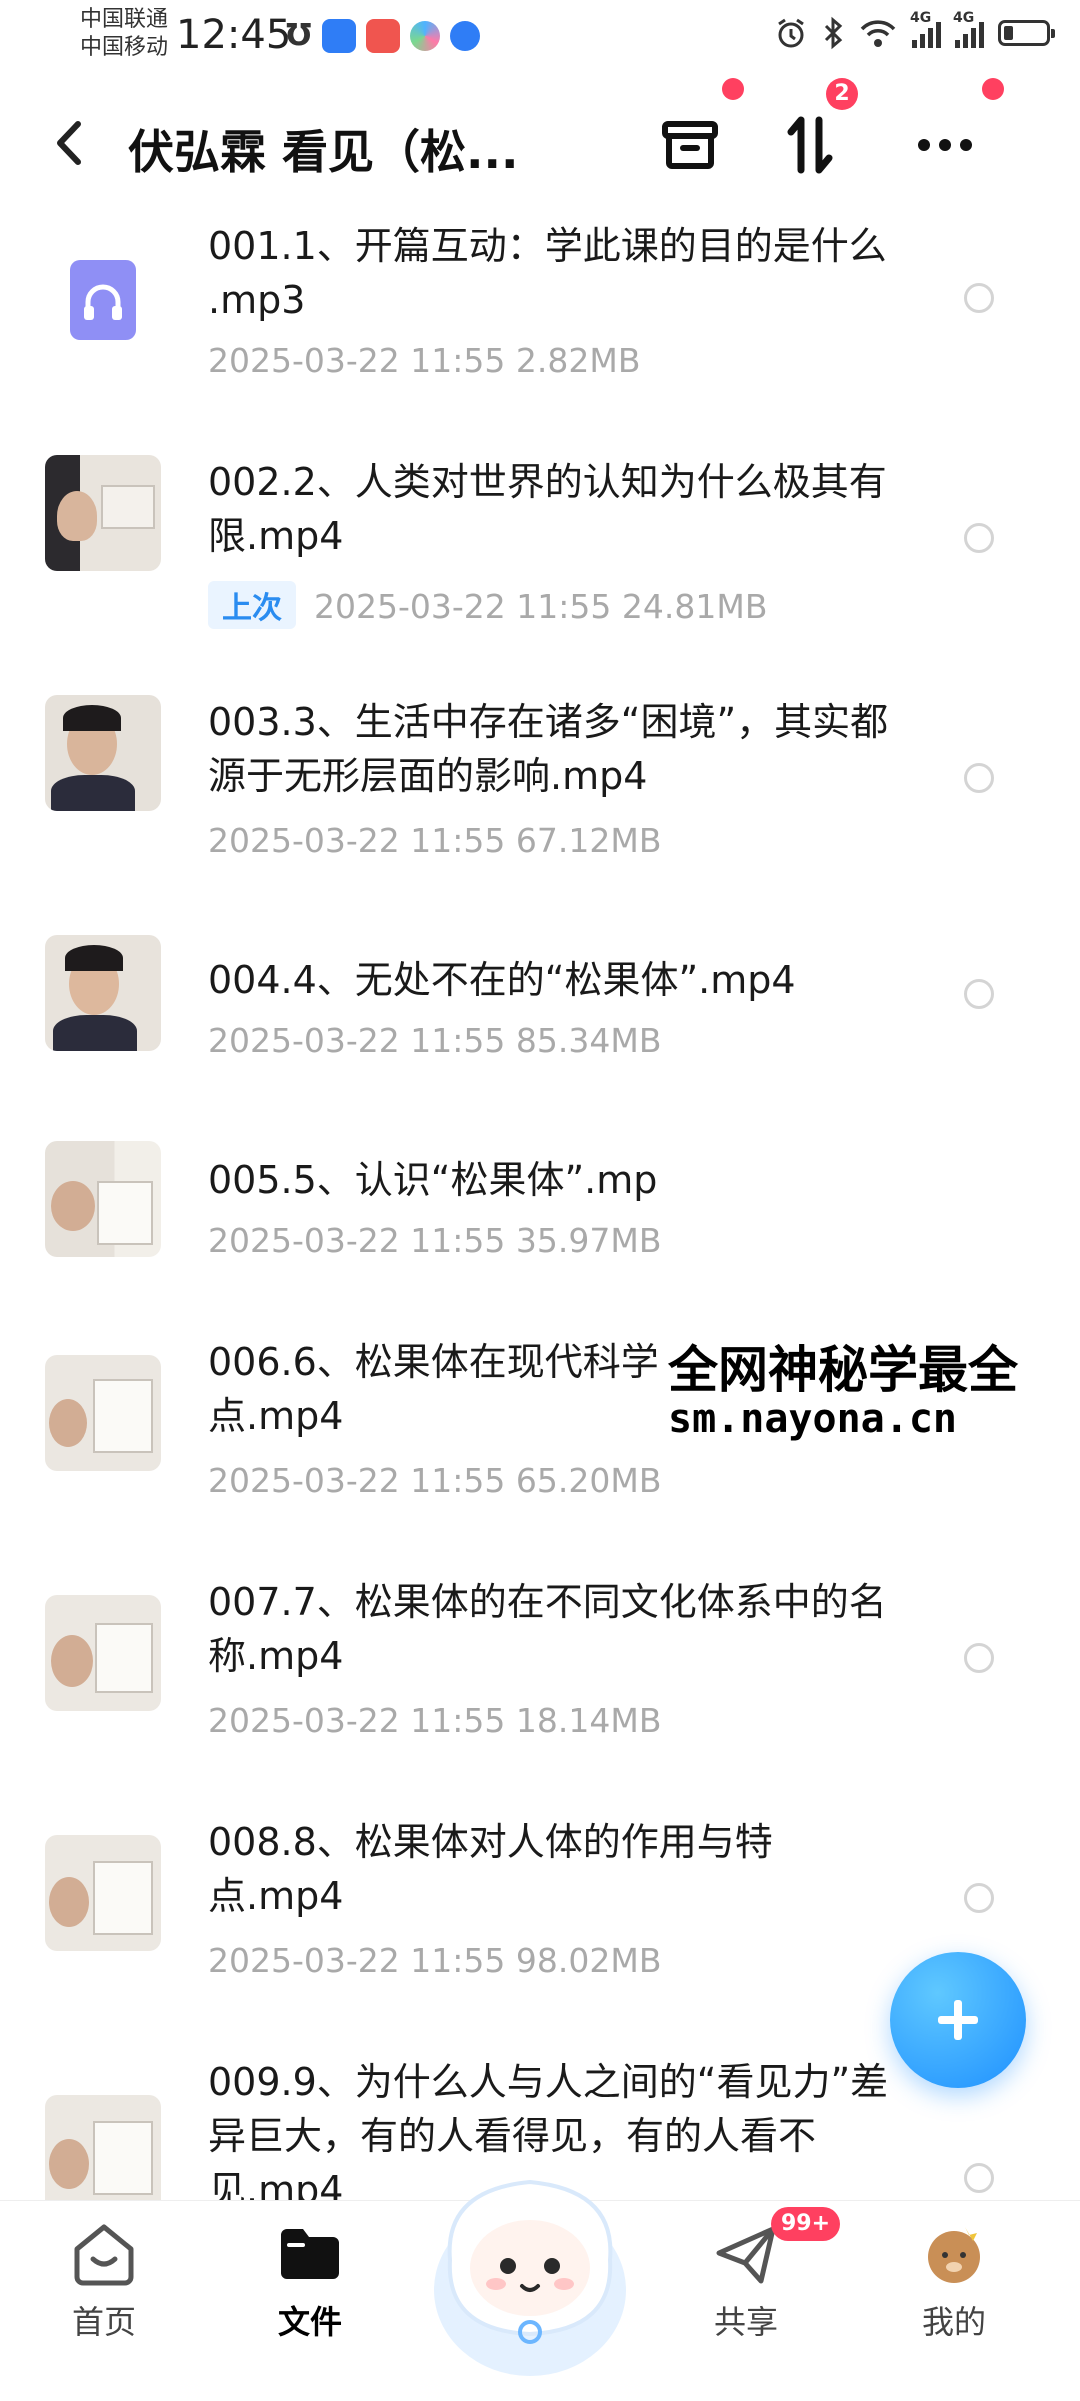 The width and height of the screenshot is (1080, 2401). I want to click on watermark-overlay: 全网神秘学最全 sm.nayona.cn, so click(871, 1390).